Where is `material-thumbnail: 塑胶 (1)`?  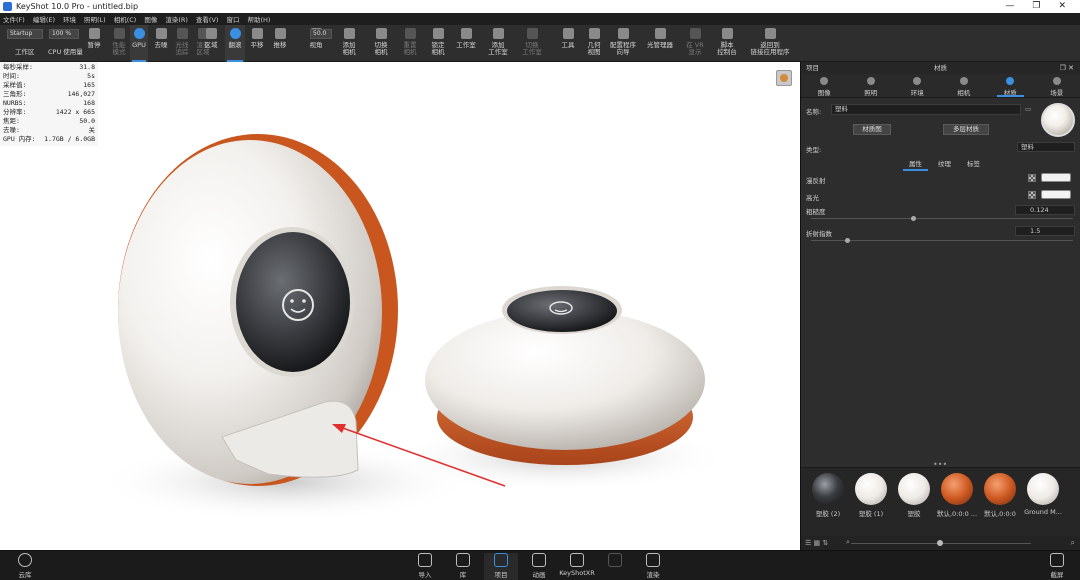 material-thumbnail: 塑胶 (1) is located at coordinates (871, 495).